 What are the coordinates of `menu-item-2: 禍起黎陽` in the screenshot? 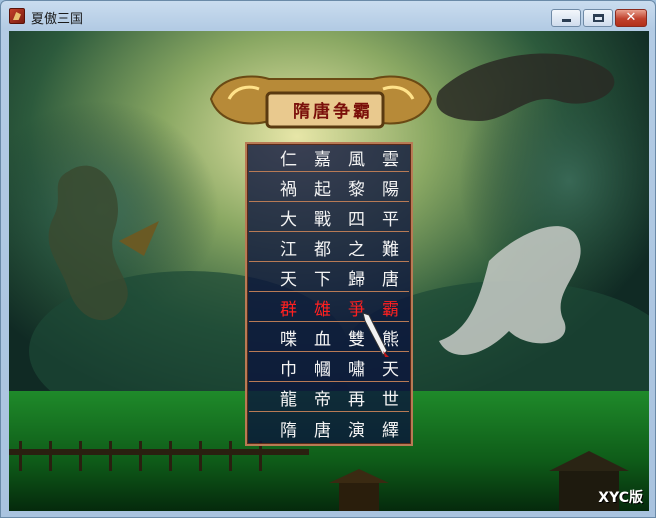 It's located at (329, 188).